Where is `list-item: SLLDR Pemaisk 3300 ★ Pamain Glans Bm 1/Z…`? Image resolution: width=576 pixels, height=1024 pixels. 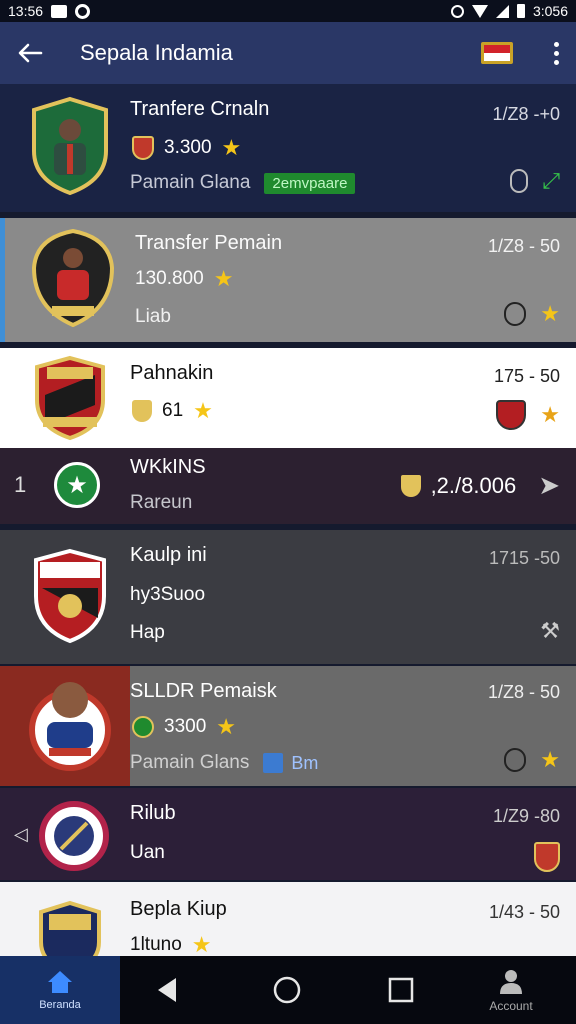 list-item: SLLDR Pemaisk 3300 ★ Pamain Glans Bm 1/Z… is located at coordinates (288, 726).